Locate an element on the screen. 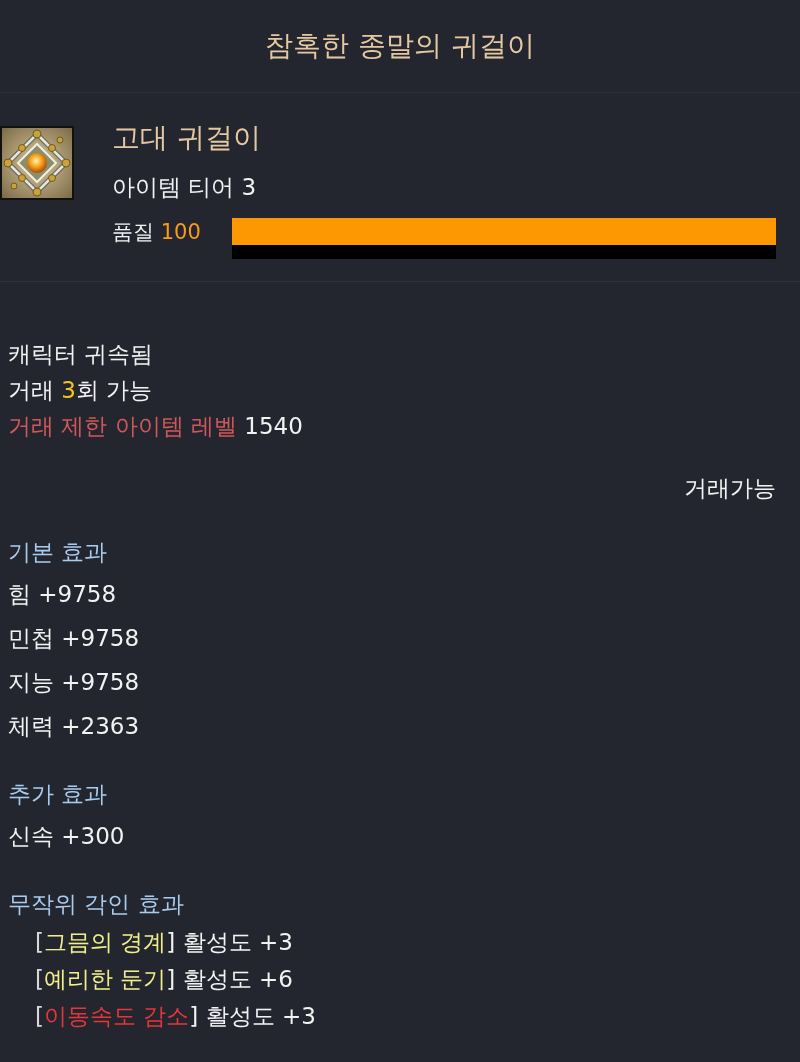  item-title: 참혹한 종말의 귀걸이 is located at coordinates (400, 46).